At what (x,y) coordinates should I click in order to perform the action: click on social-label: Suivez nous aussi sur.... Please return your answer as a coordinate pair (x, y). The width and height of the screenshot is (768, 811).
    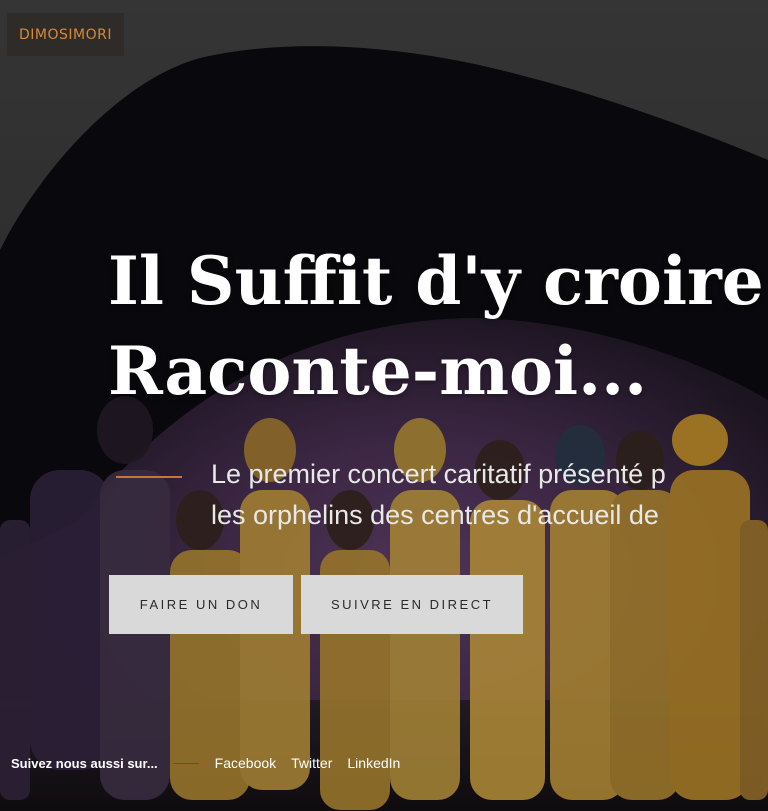
    Looking at the image, I should click on (84, 763).